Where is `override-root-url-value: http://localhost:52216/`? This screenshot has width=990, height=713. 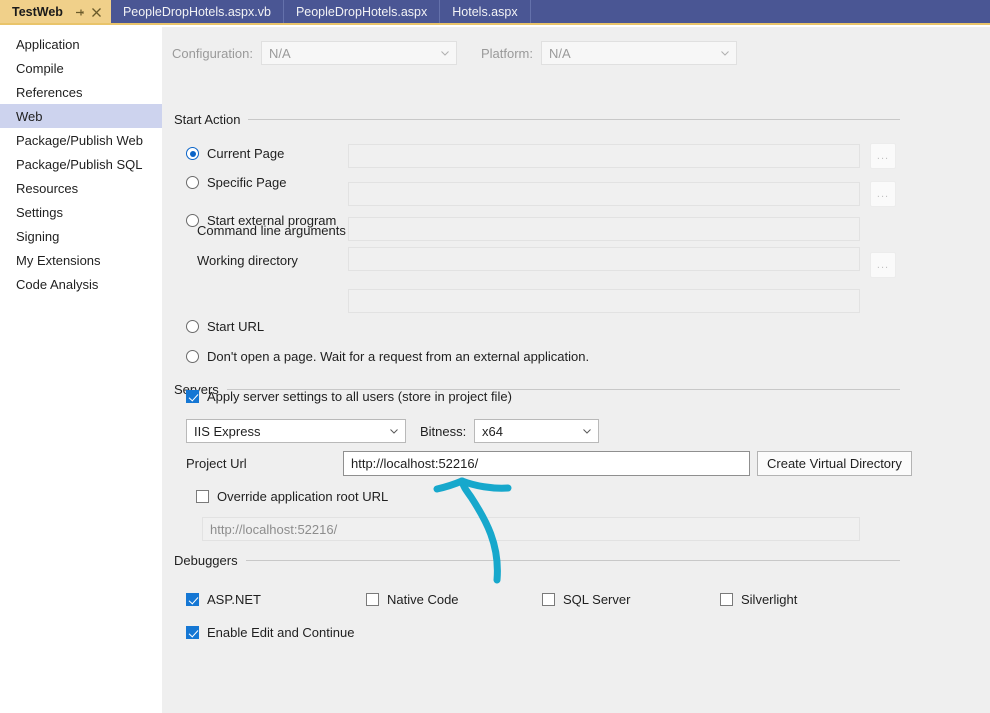
override-root-url-value: http://localhost:52216/ is located at coordinates (274, 529).